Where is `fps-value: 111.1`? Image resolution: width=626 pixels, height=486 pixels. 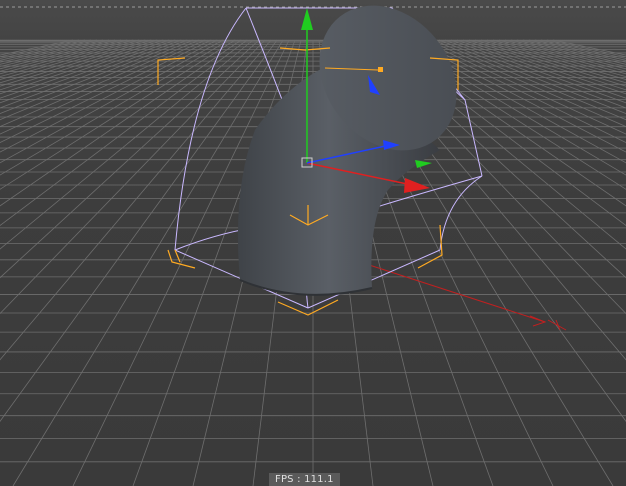 fps-value: 111.1 is located at coordinates (319, 479).